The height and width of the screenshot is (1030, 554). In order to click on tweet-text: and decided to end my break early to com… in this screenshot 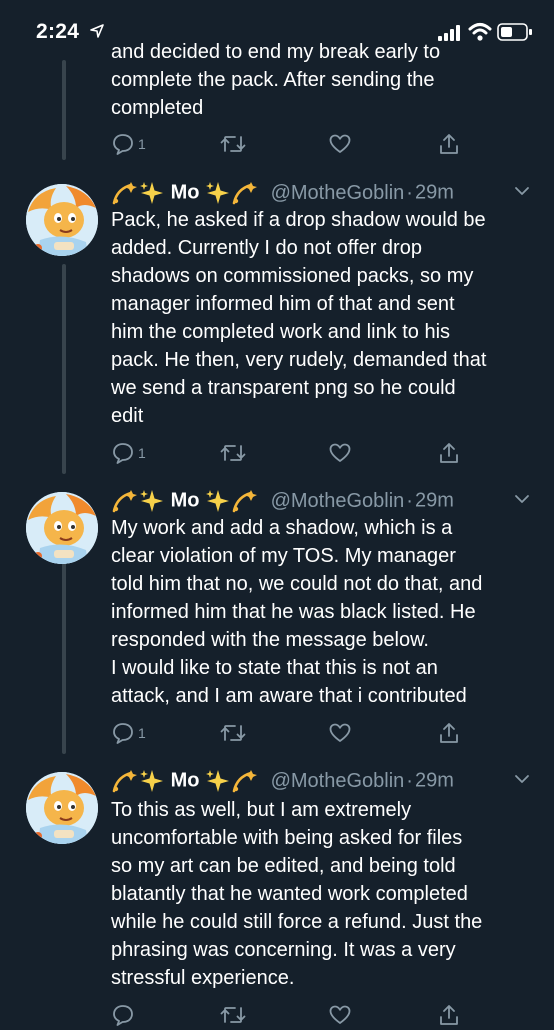, I will do `click(276, 80)`.